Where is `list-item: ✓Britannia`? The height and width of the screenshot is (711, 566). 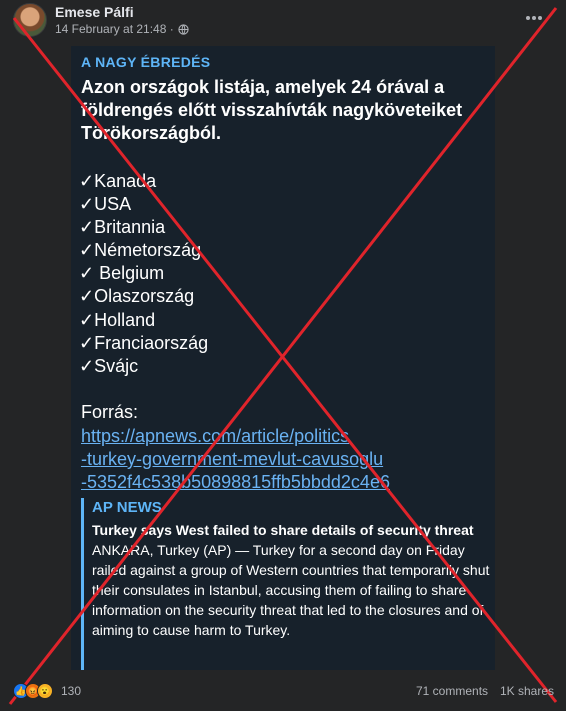 list-item: ✓Britannia is located at coordinates (122, 227).